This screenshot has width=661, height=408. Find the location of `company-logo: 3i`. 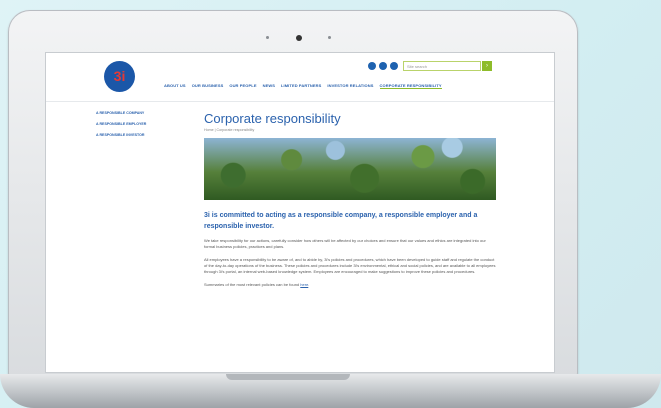

company-logo: 3i is located at coordinates (119, 76).